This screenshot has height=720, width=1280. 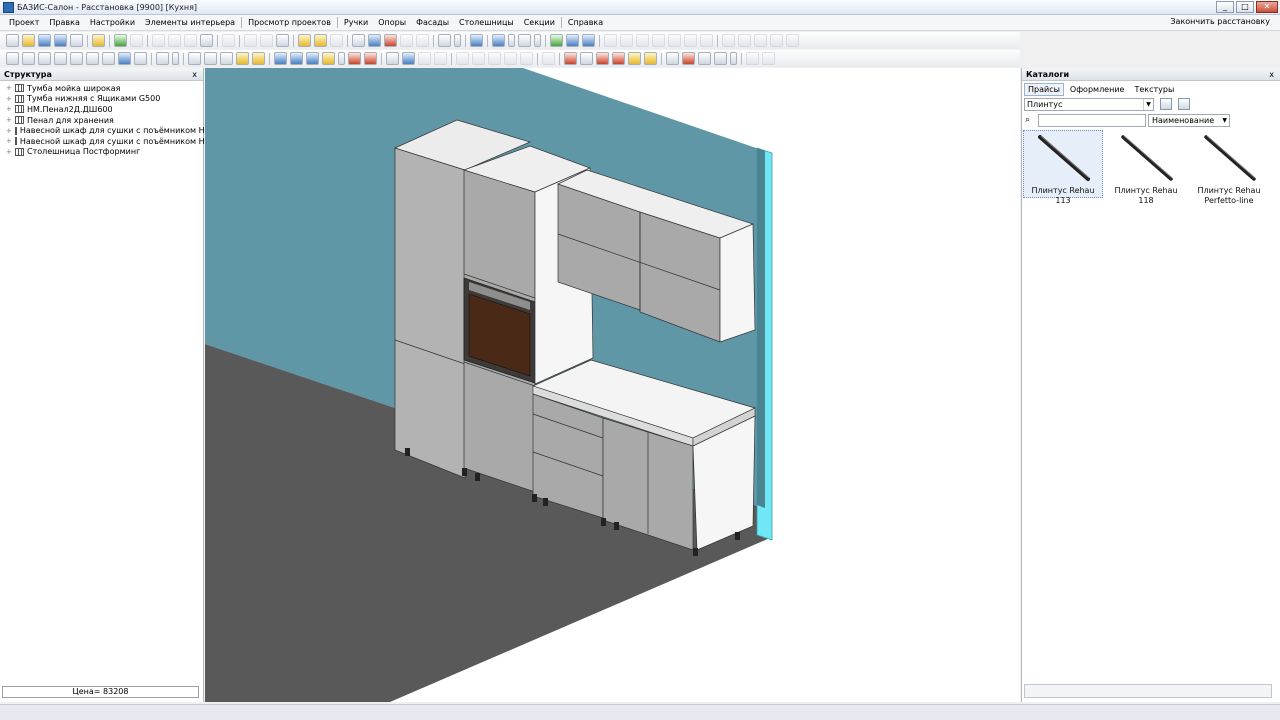 I want to click on cut-icon, so click(x=158, y=40).